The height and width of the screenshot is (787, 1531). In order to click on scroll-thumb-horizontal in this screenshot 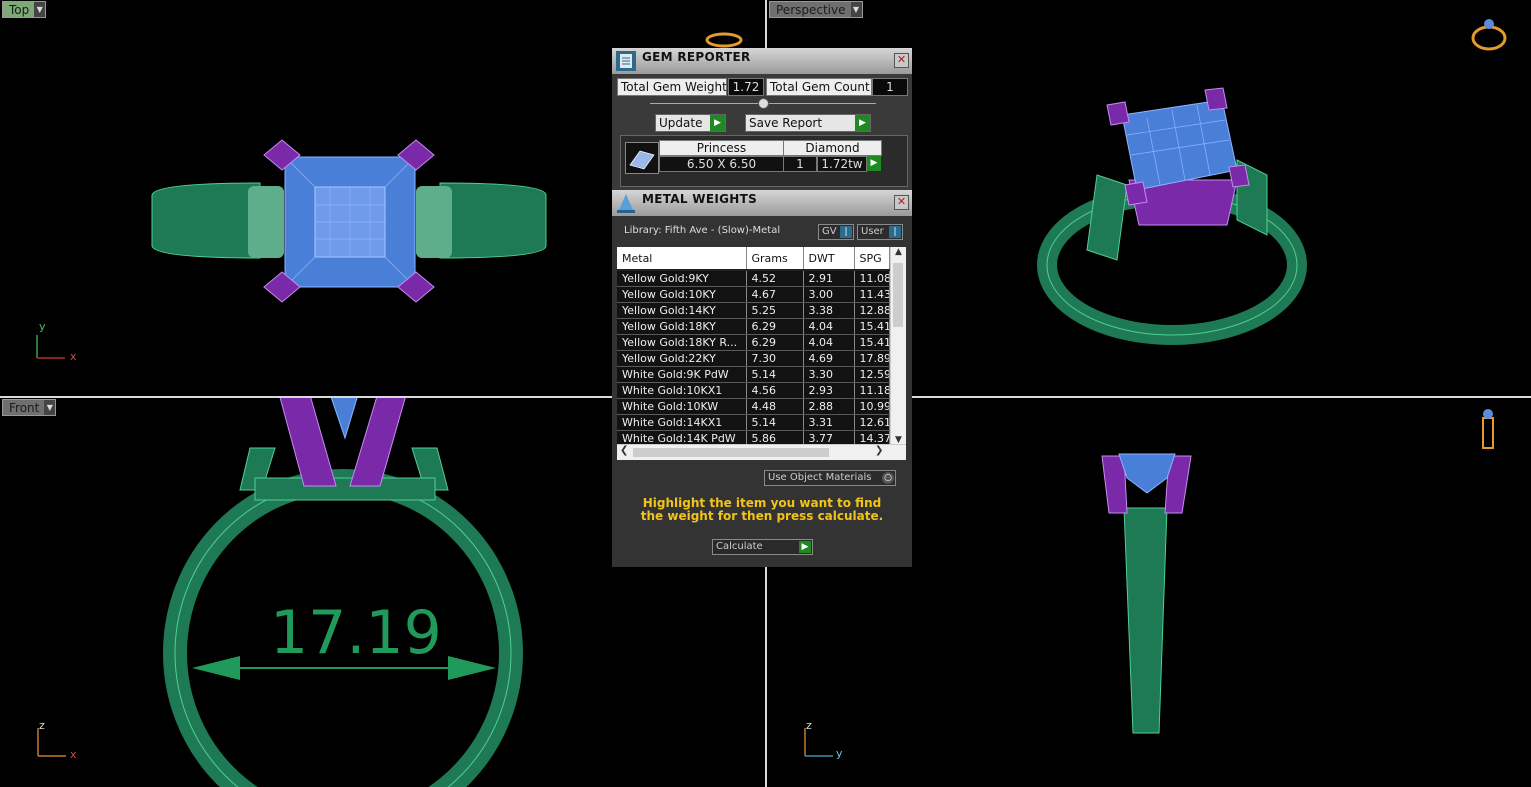, I will do `click(731, 452)`.